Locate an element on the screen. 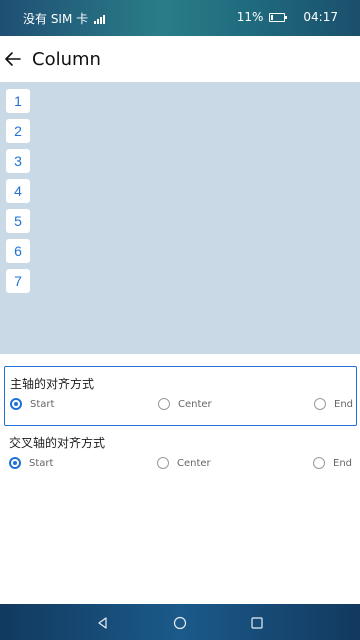 The width and height of the screenshot is (360, 640). navigation-bar is located at coordinates (180, 622).